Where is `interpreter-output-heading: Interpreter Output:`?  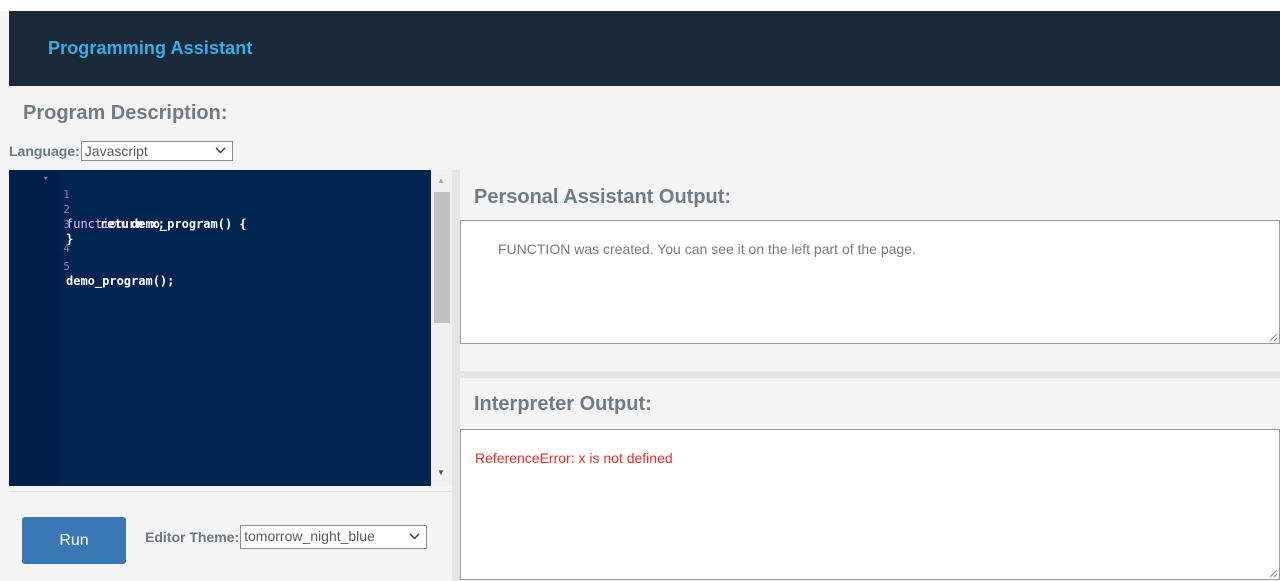
interpreter-output-heading: Interpreter Output: is located at coordinates (563, 404).